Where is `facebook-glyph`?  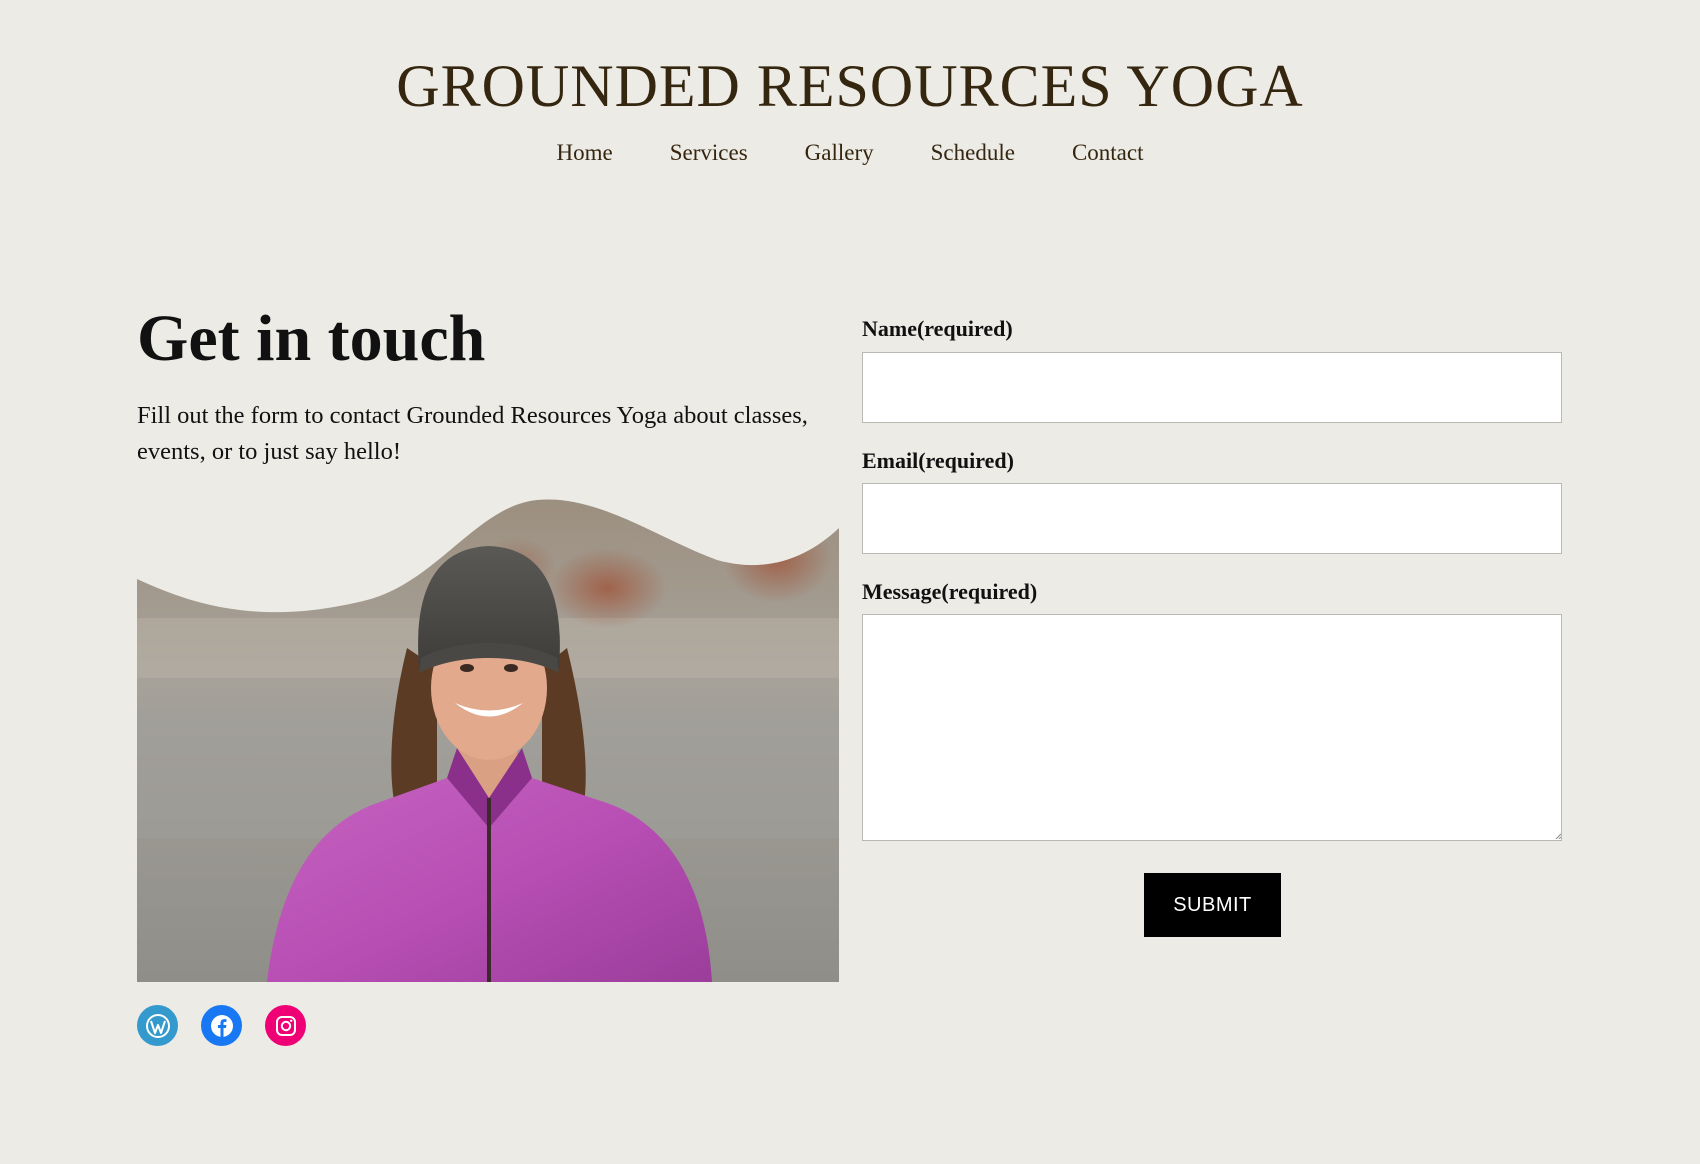 facebook-glyph is located at coordinates (221, 1025).